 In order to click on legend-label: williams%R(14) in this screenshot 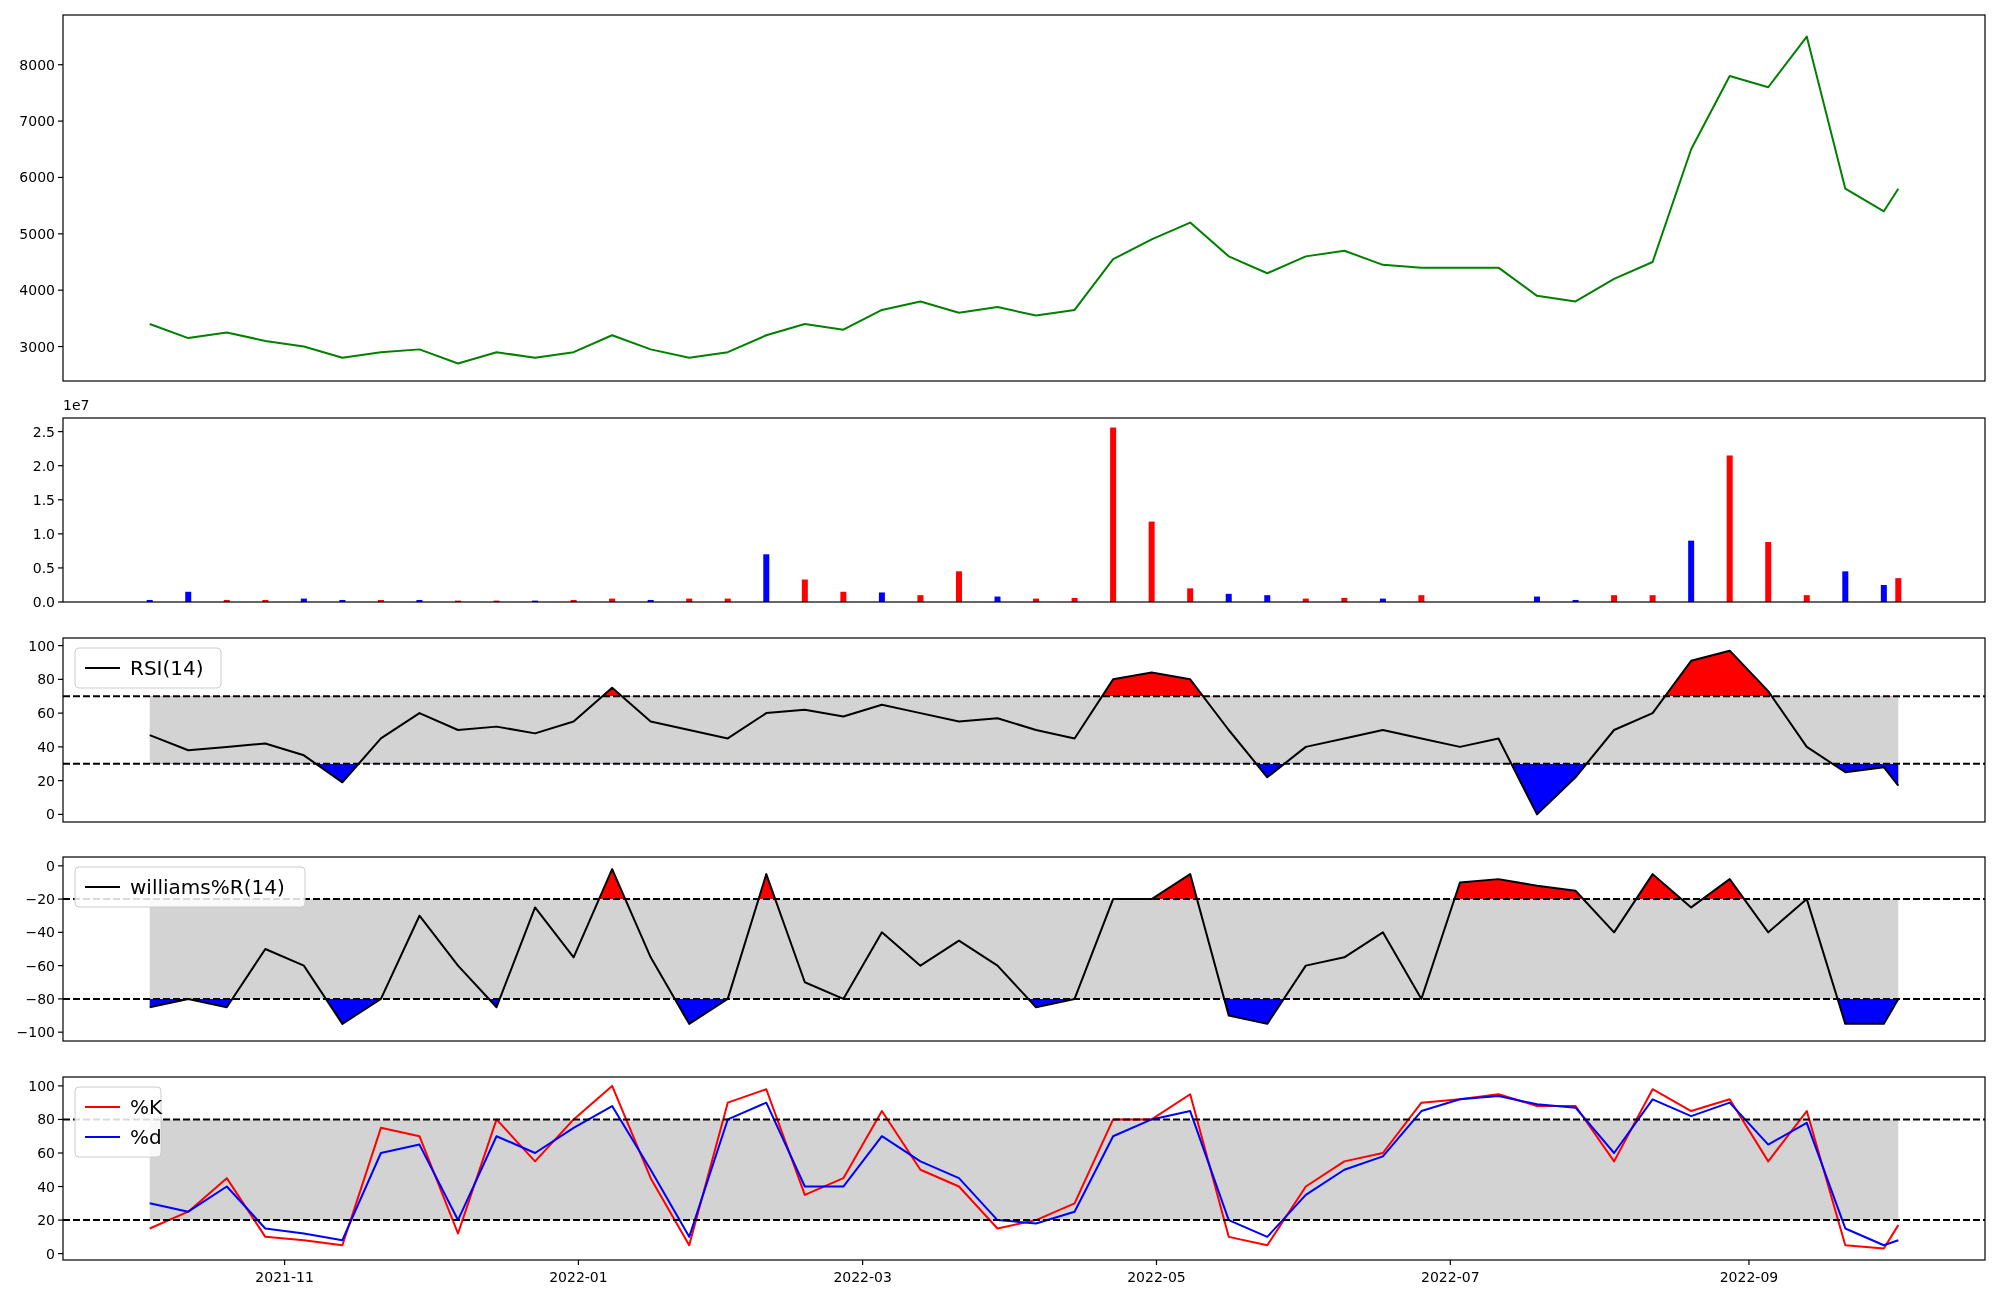, I will do `click(207, 887)`.